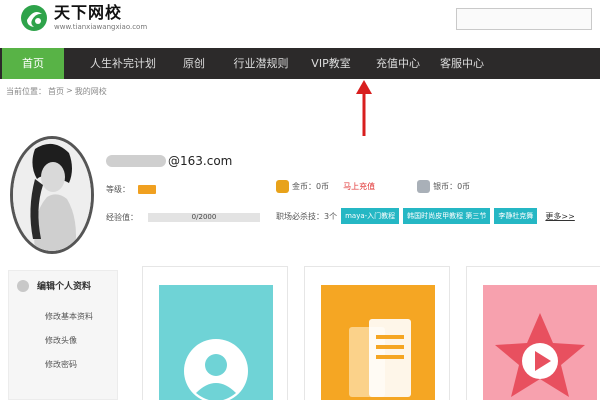 The width and height of the screenshot is (600, 400). I want to click on breadcrumb-current: 我的网校, so click(90, 91).